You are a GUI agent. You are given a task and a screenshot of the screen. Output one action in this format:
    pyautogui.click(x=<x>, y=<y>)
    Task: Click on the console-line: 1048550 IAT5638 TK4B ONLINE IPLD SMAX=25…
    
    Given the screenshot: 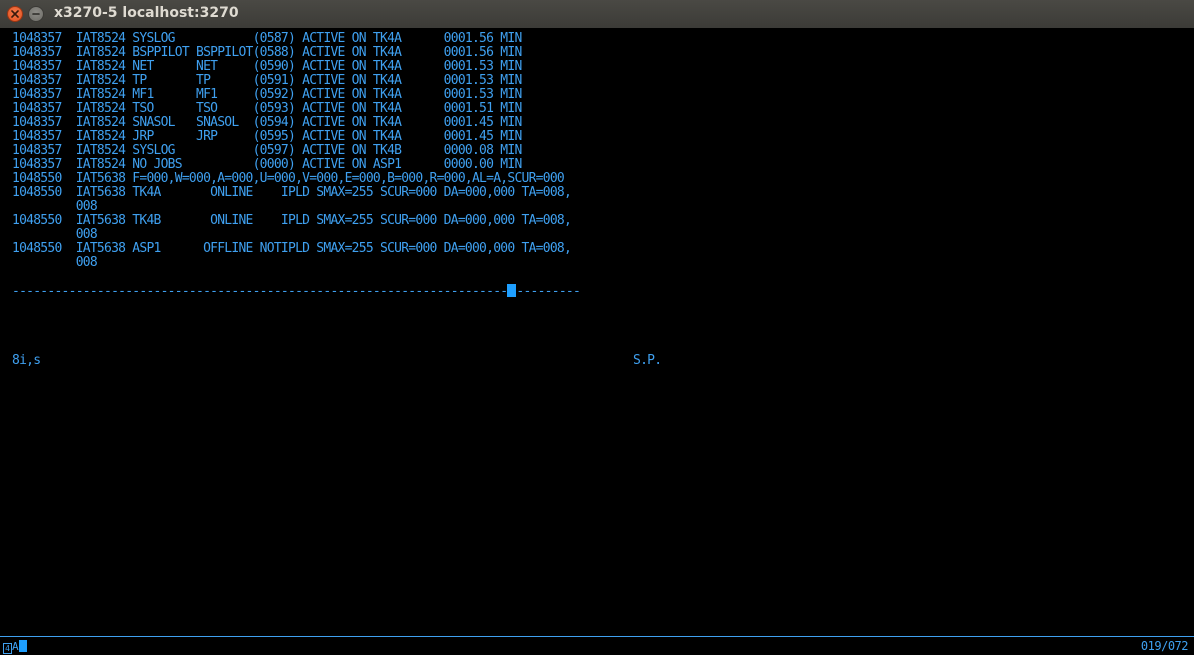 What is the action you would take?
    pyautogui.click(x=292, y=220)
    